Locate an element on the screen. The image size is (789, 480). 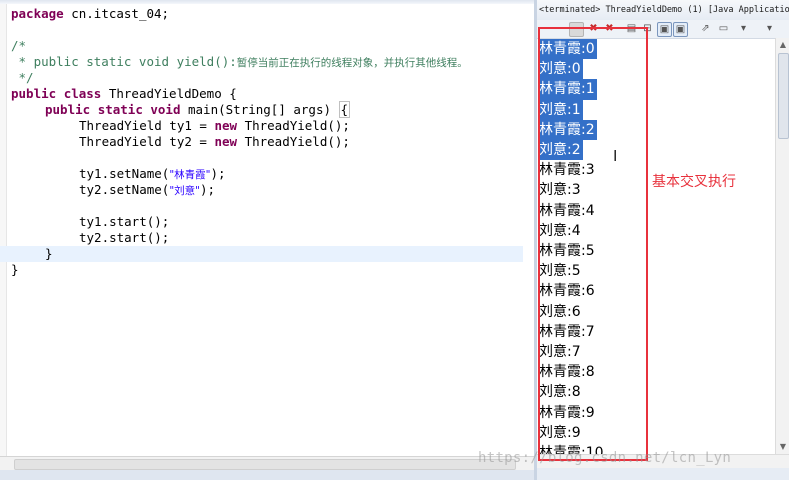
editor-tab-strip is located at coordinates (267, 2).